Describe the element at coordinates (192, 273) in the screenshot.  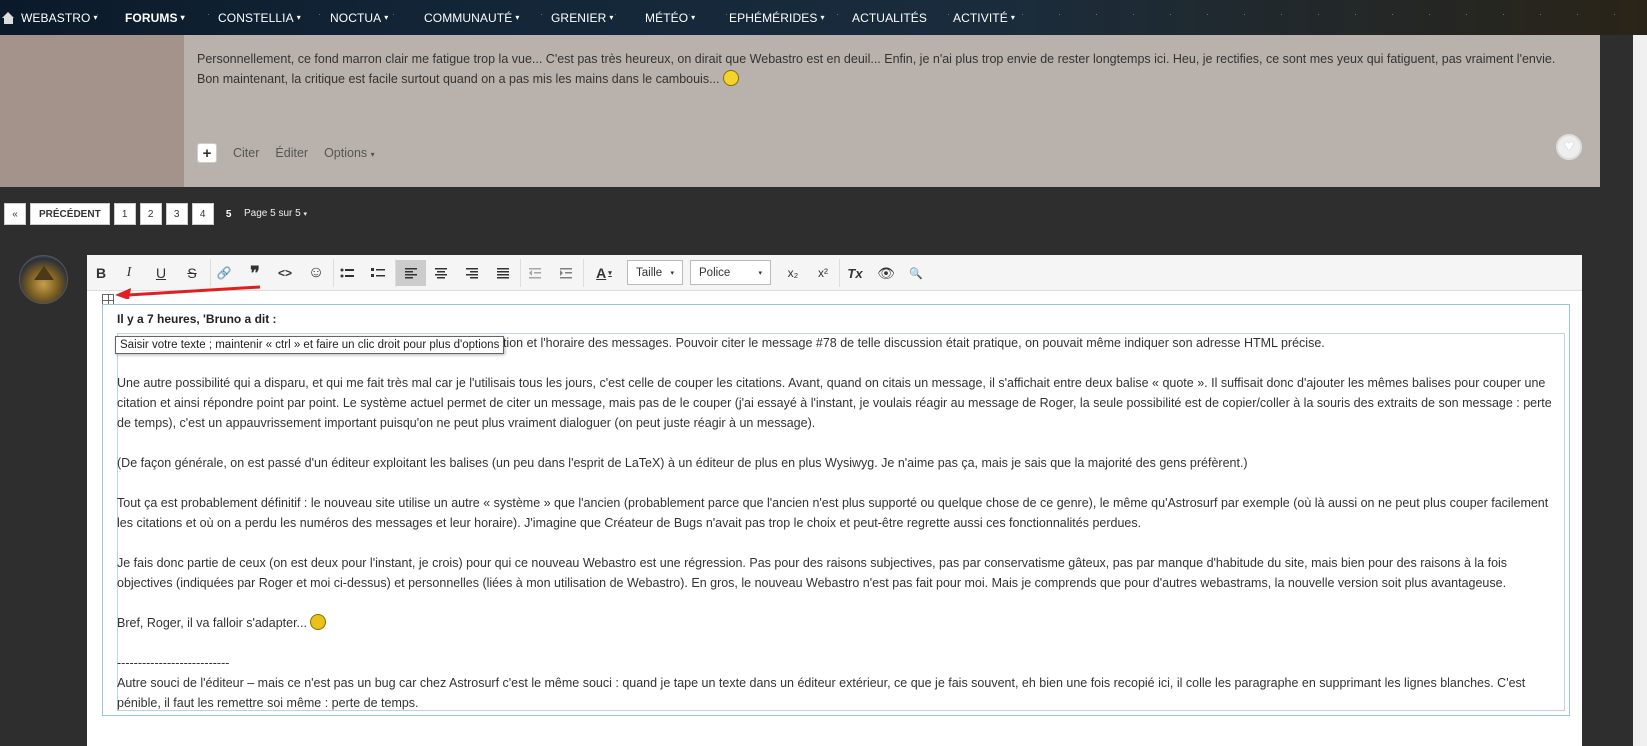
I see `strikethrough-button: S` at that location.